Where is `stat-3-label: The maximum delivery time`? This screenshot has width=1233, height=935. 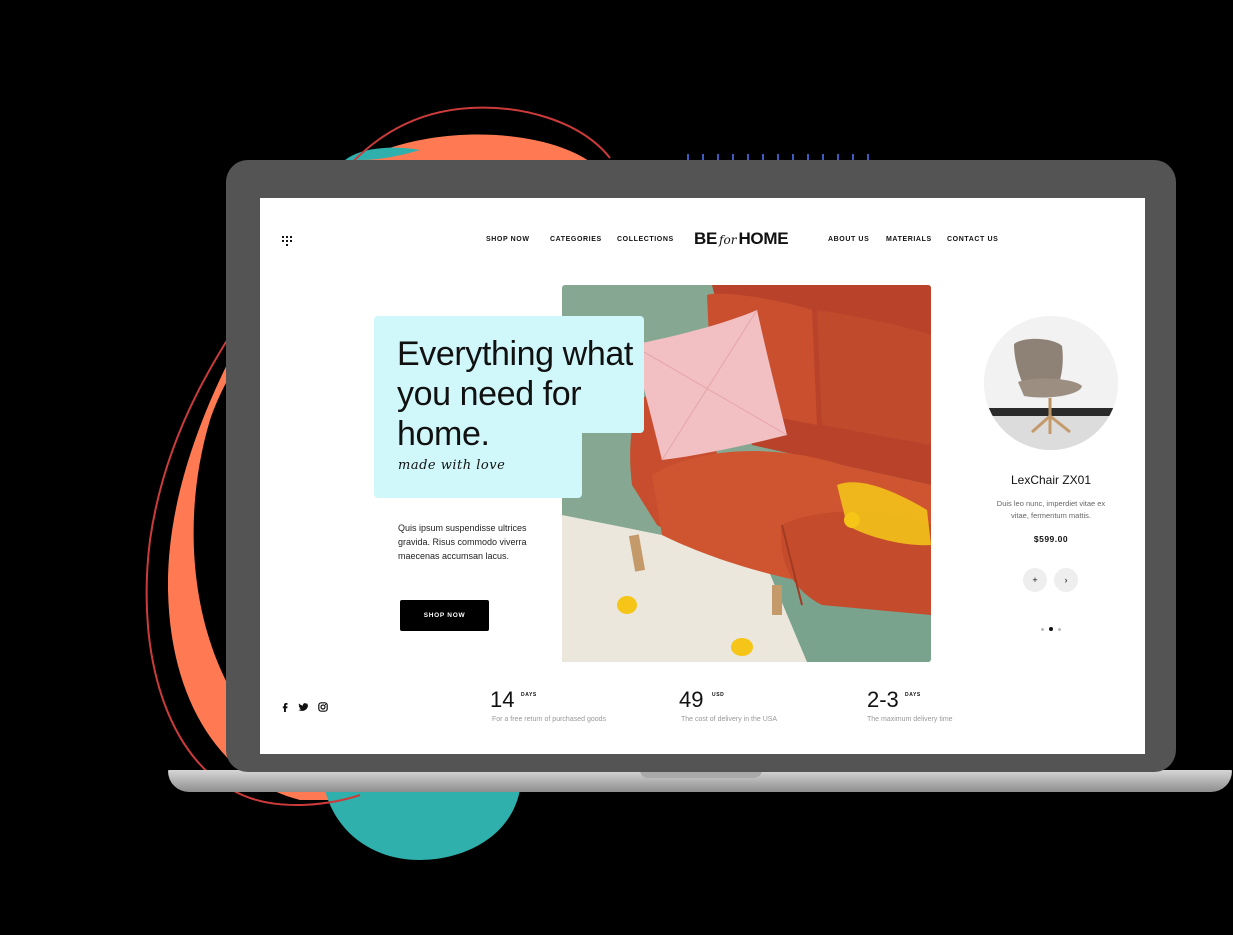 stat-3-label: The maximum delivery time is located at coordinates (910, 719).